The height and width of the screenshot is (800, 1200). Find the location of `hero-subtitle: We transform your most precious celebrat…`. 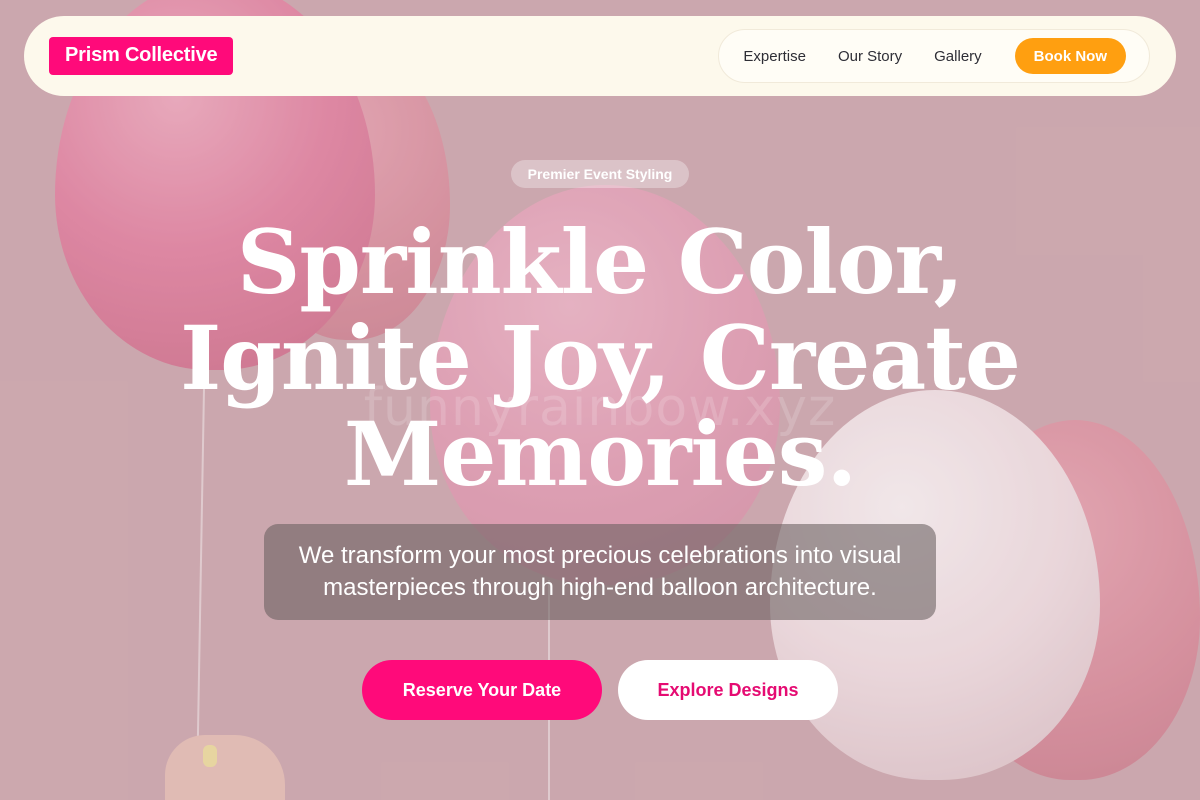

hero-subtitle: We transform your most precious celebrat… is located at coordinates (600, 572).